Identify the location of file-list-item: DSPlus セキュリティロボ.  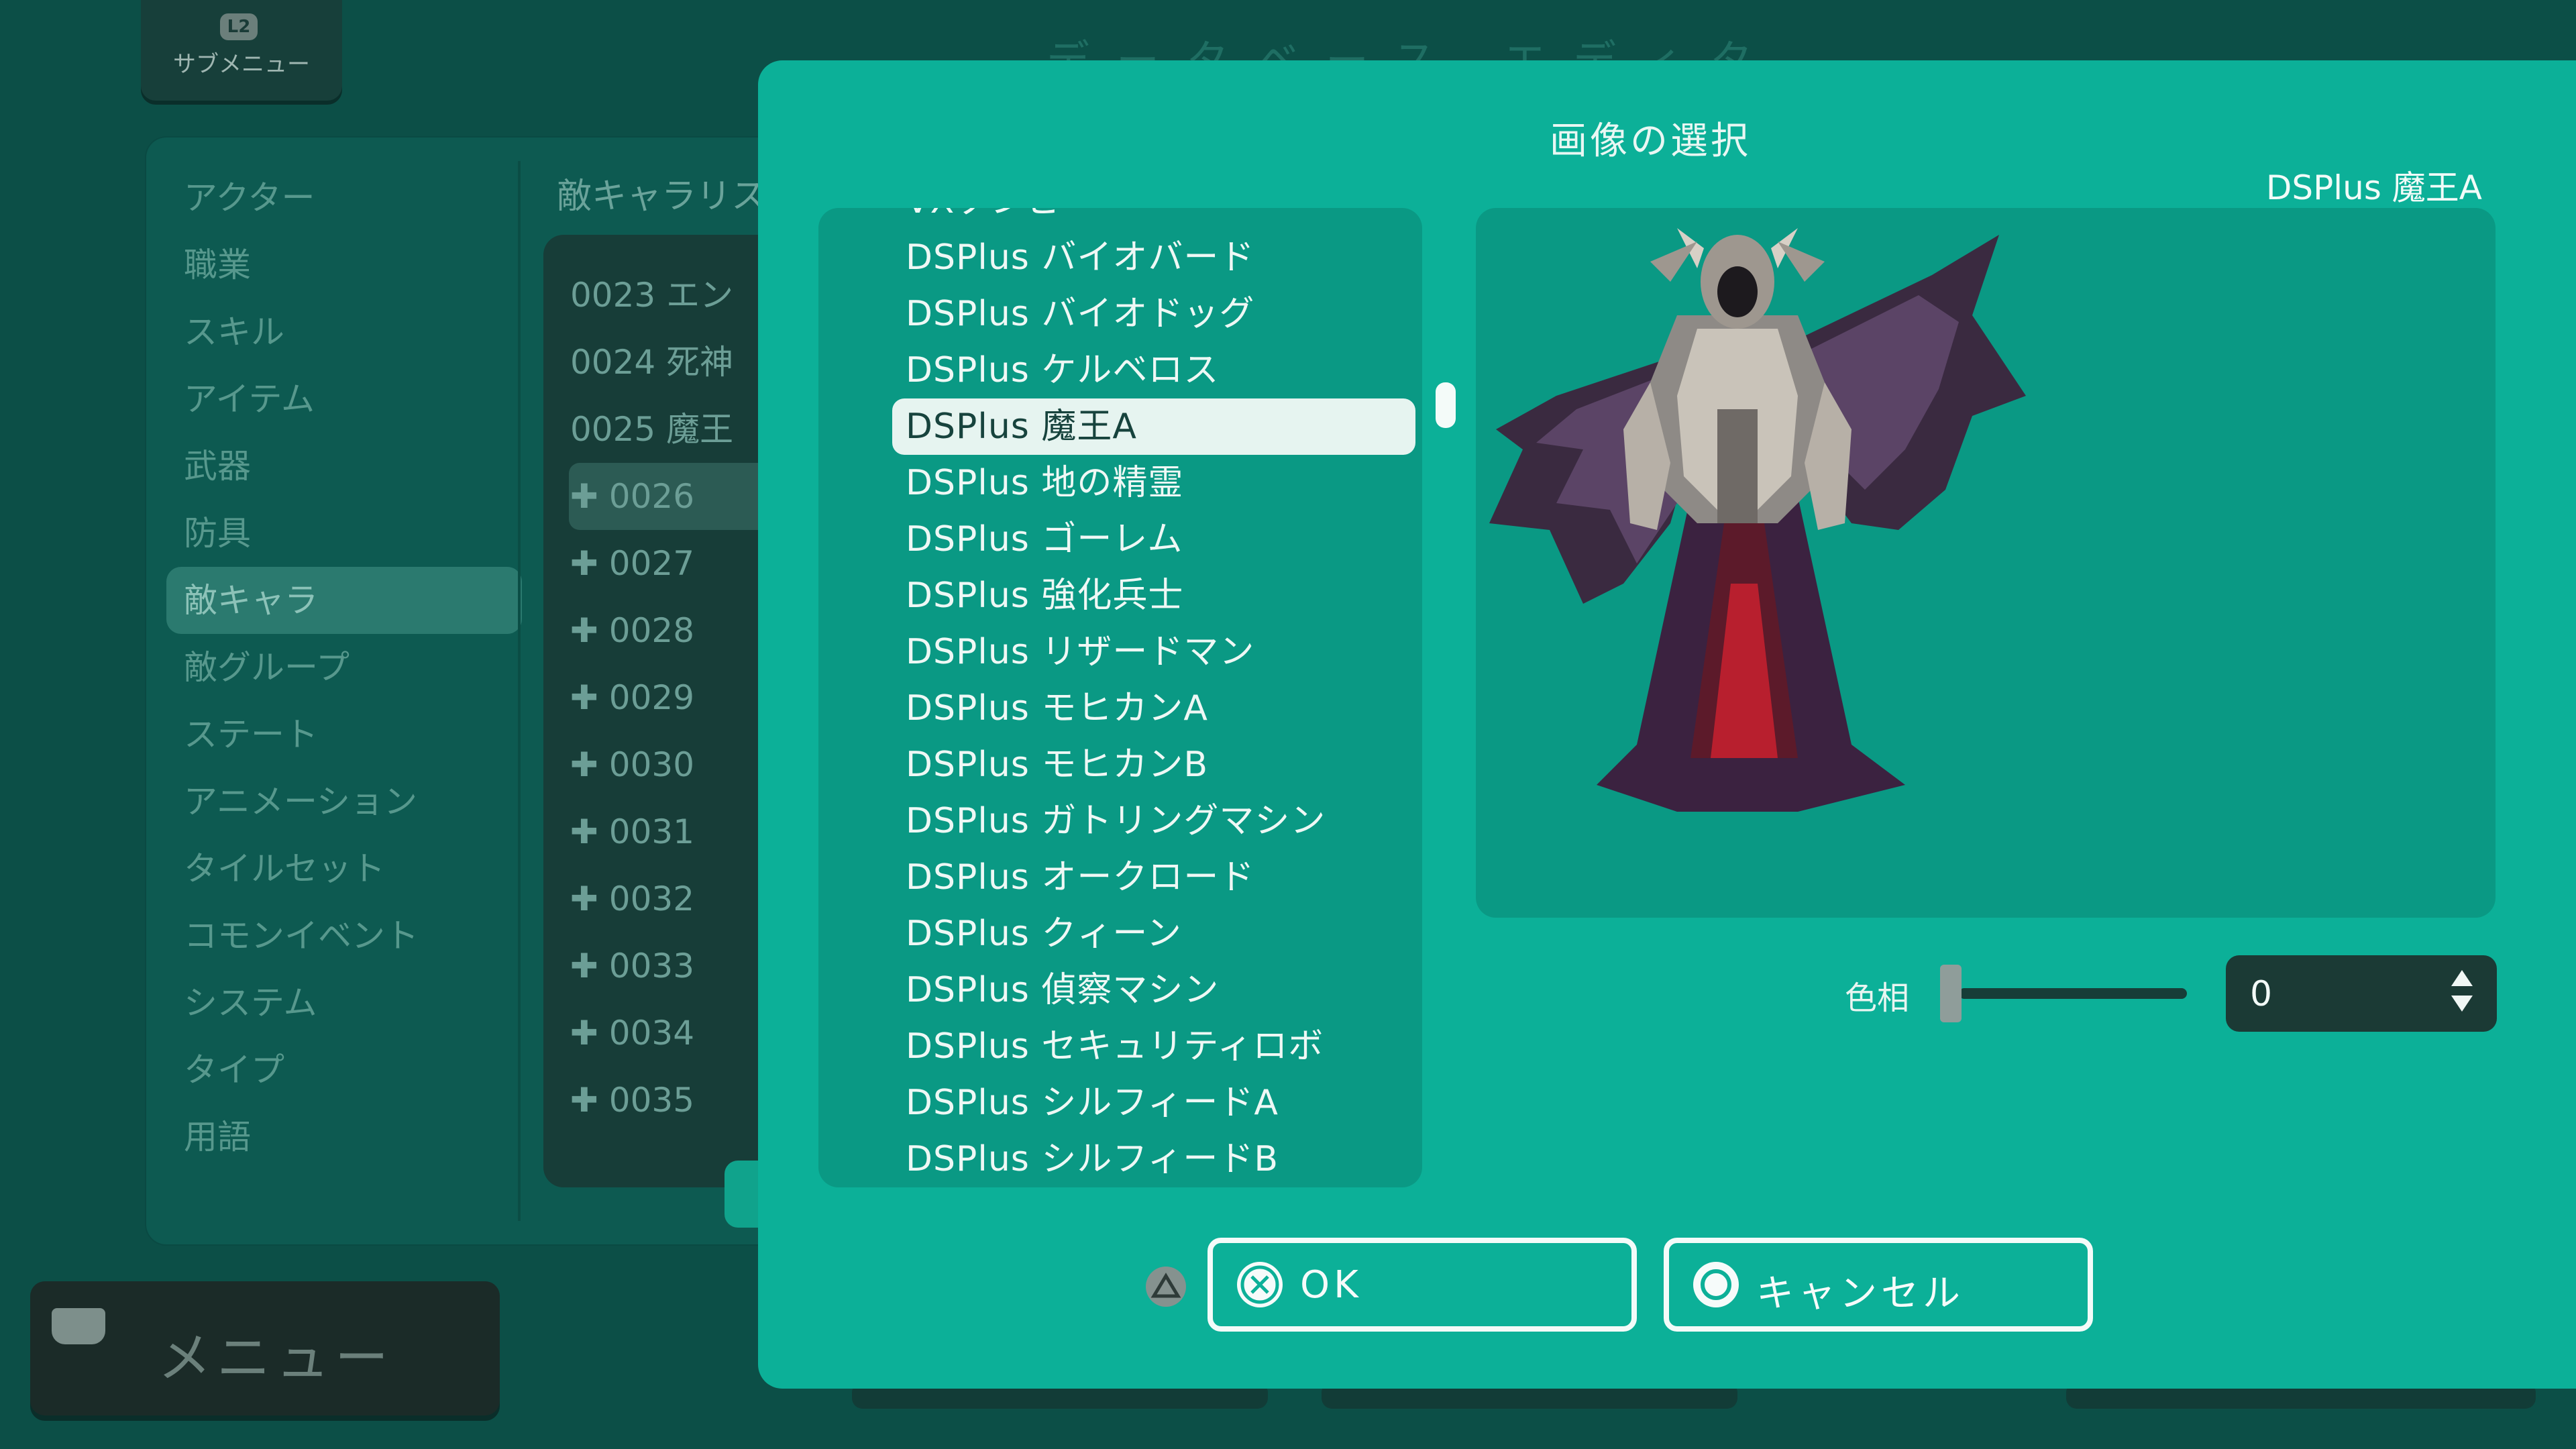
(1115, 1046).